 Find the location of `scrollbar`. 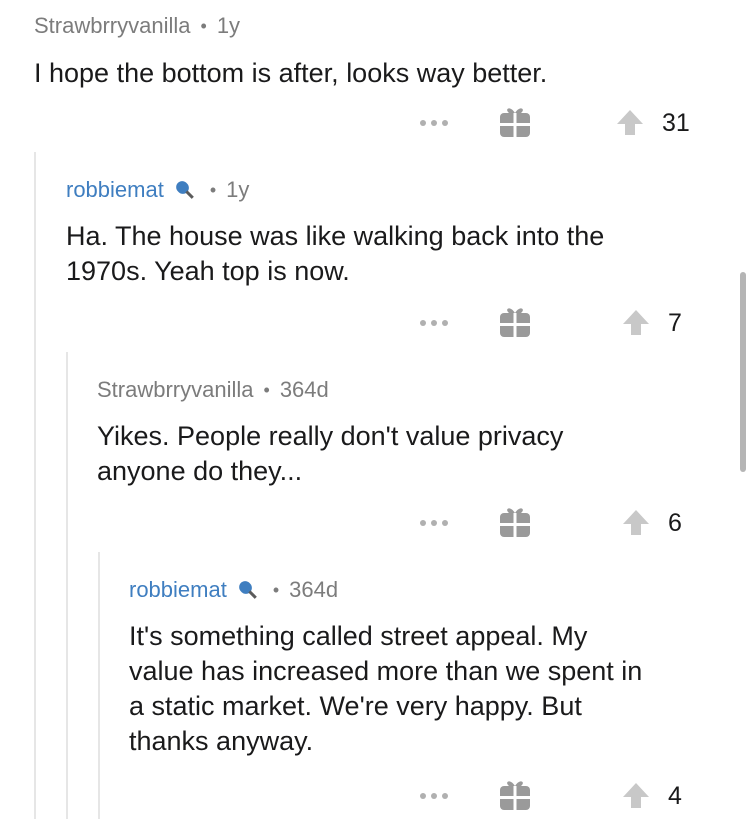

scrollbar is located at coordinates (743, 372).